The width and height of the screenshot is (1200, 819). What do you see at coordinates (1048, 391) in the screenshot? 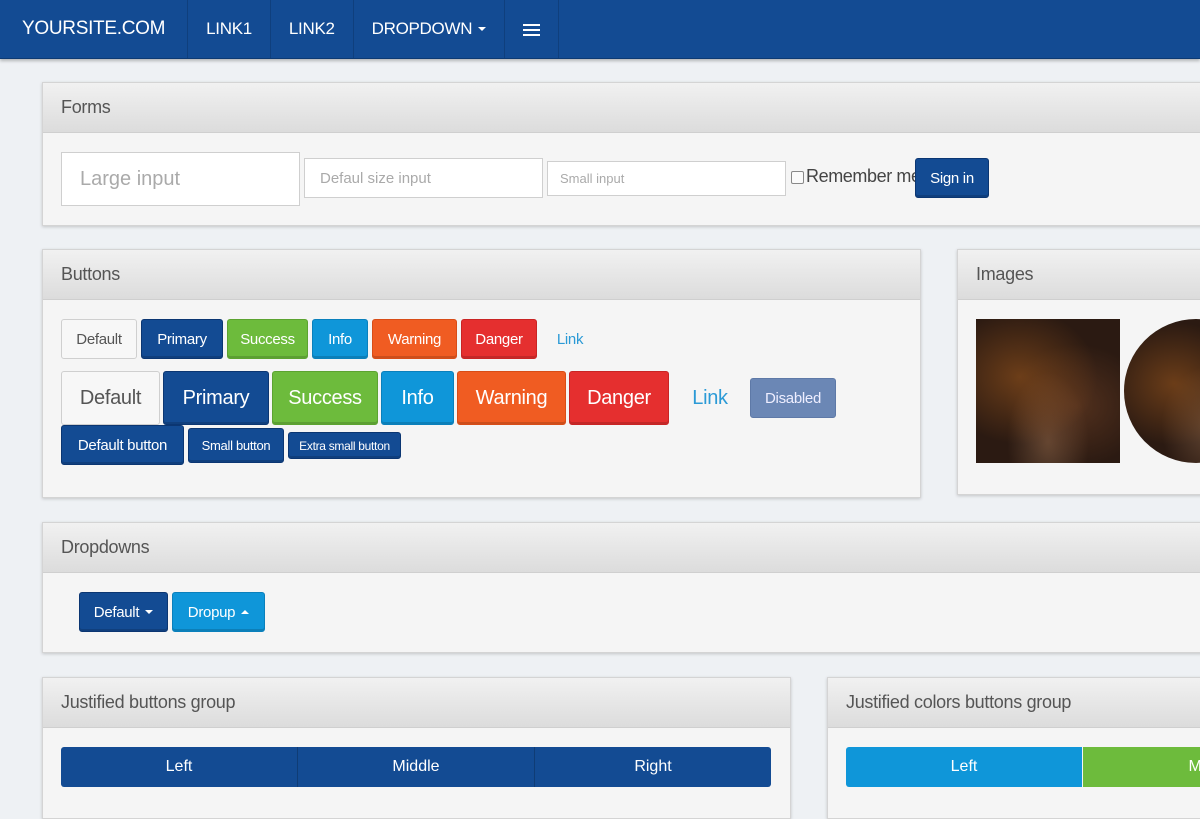
I see `rectangle-image` at bounding box center [1048, 391].